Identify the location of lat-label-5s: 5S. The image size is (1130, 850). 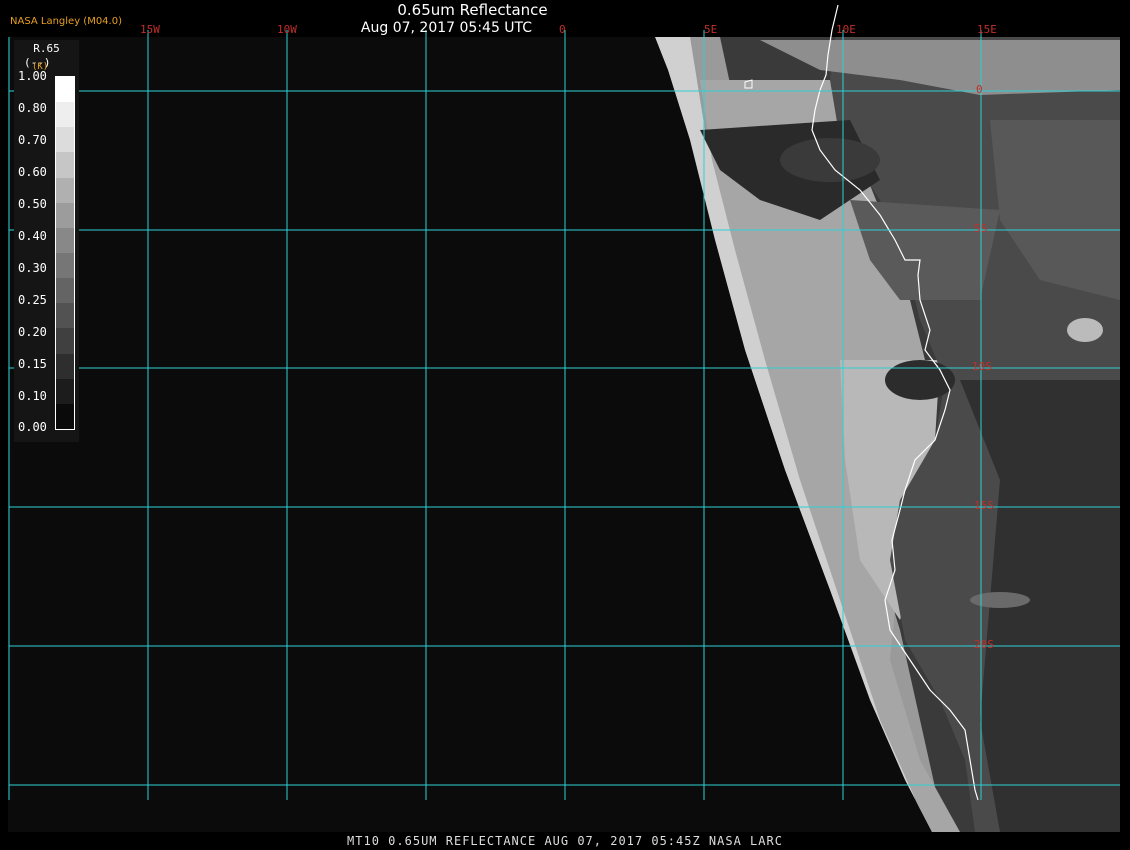
(981, 228).